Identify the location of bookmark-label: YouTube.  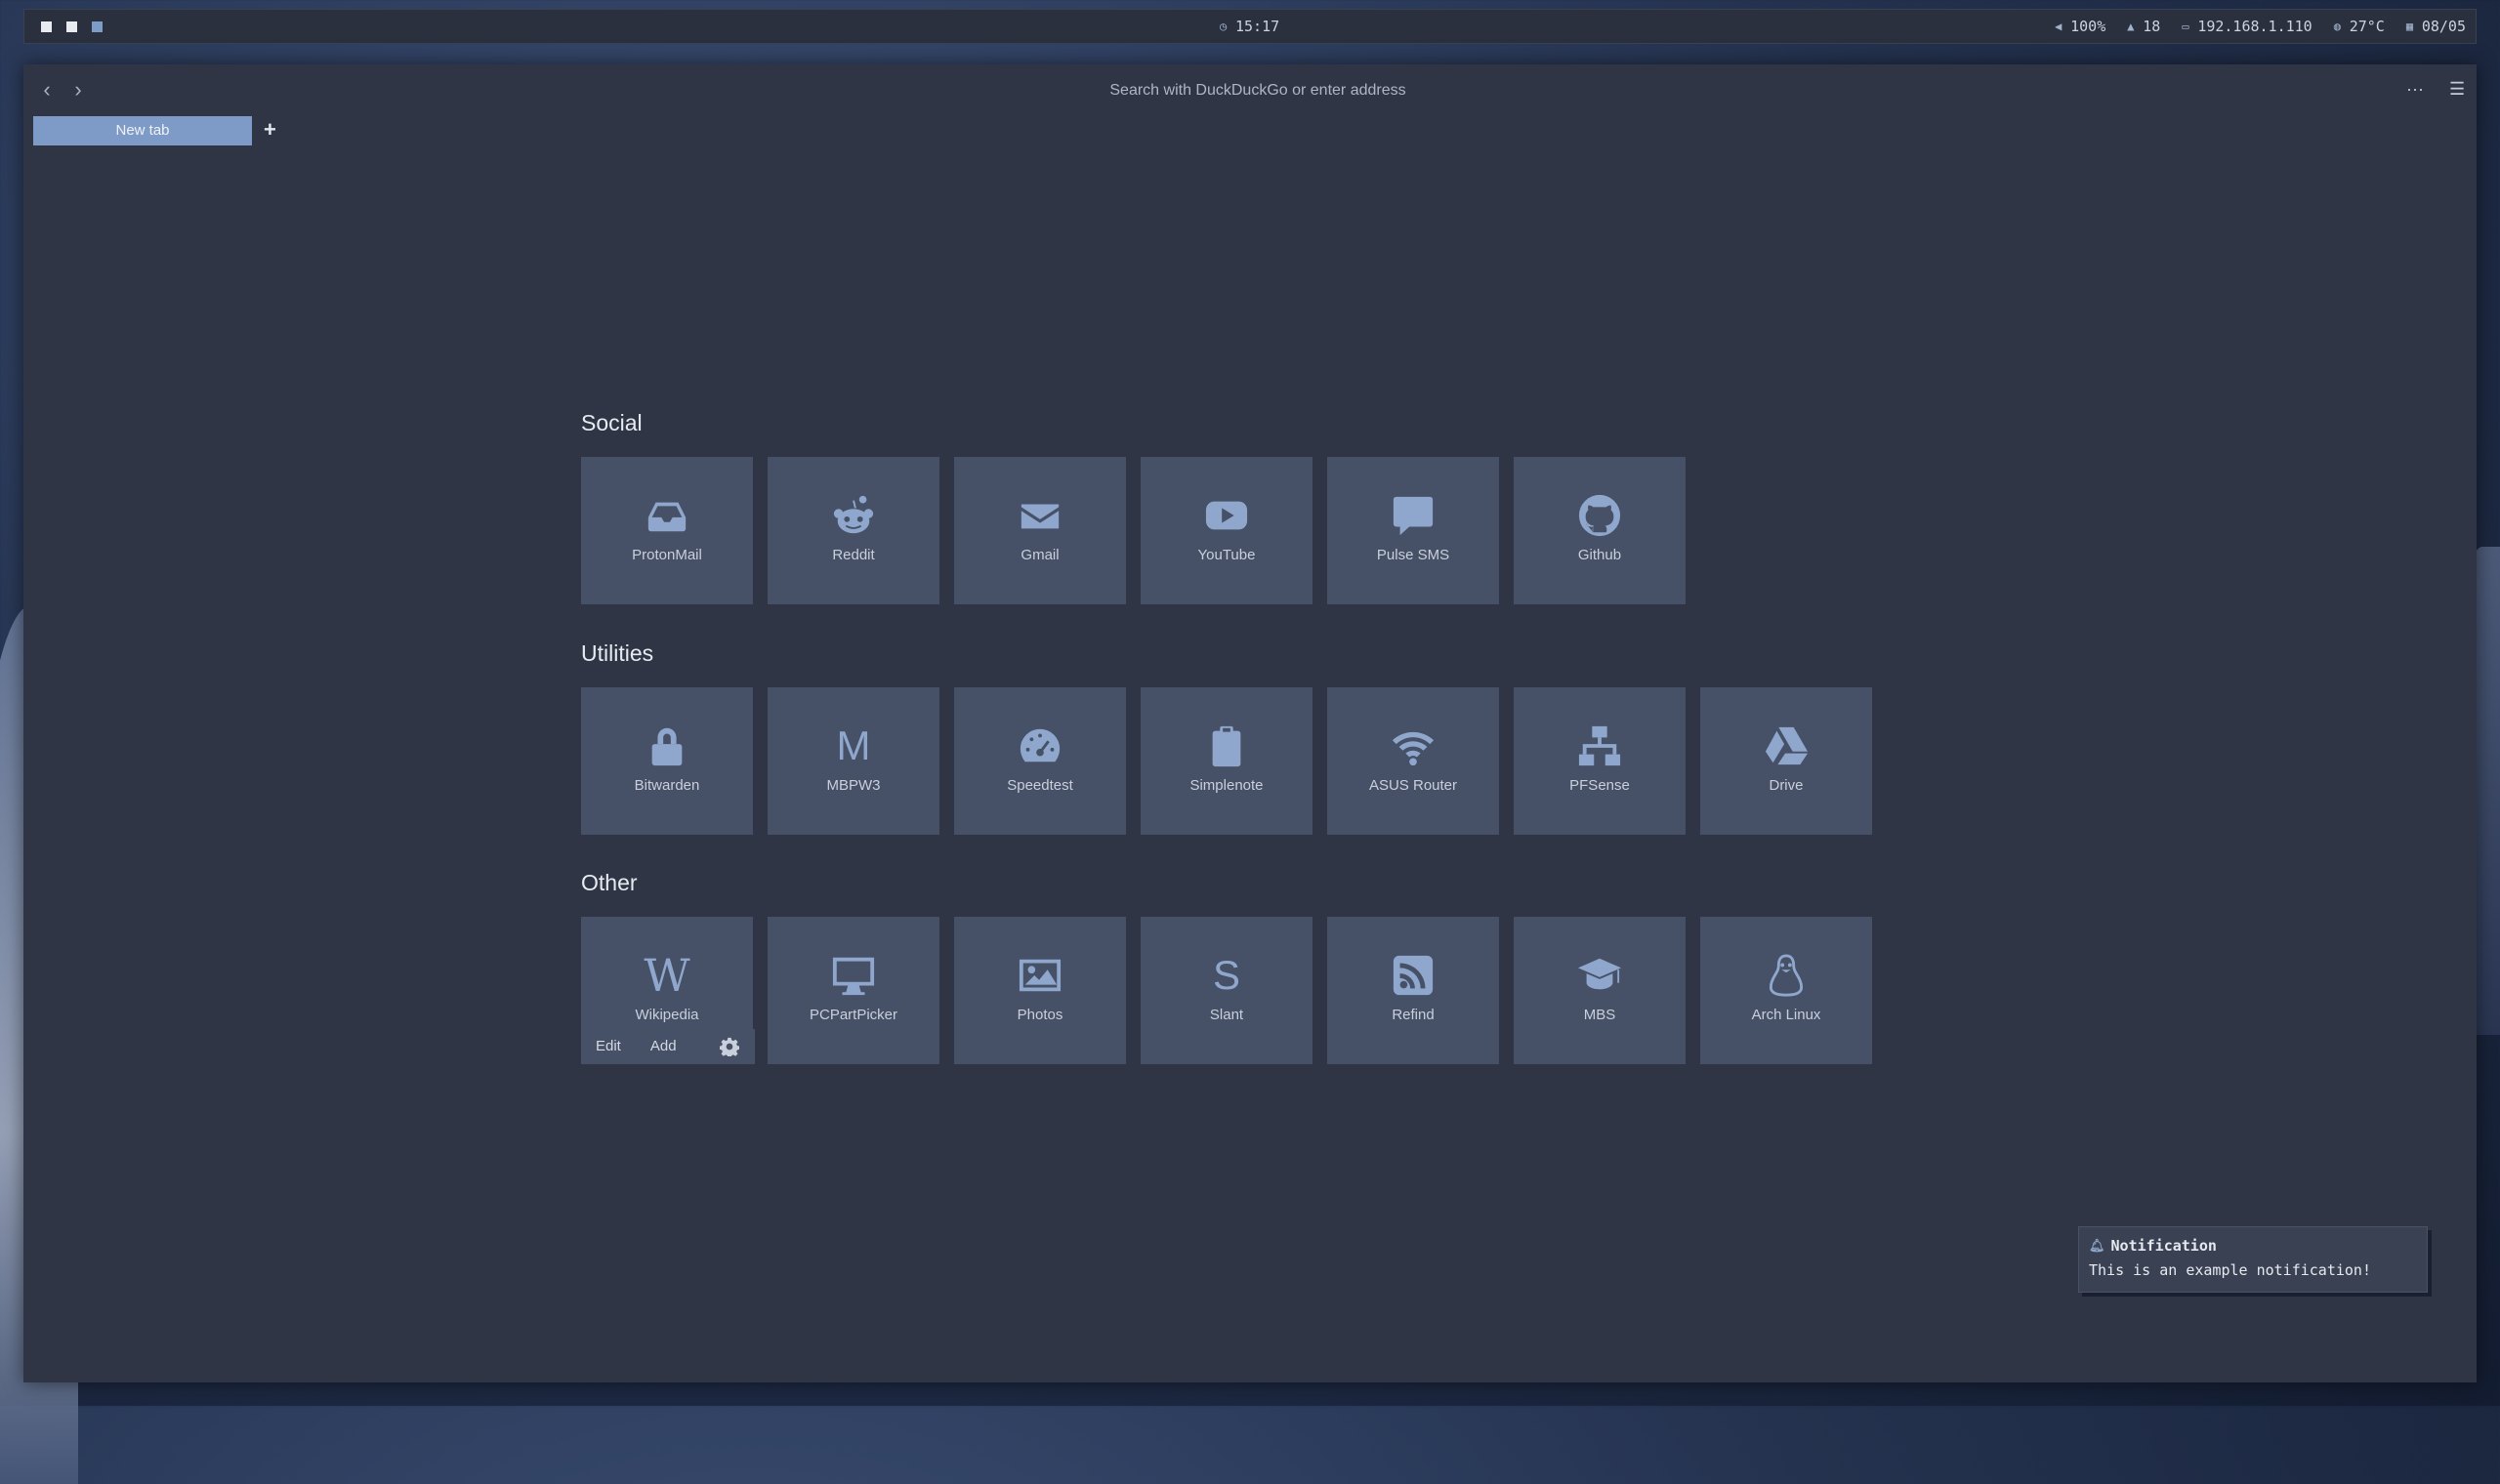
(1226, 555).